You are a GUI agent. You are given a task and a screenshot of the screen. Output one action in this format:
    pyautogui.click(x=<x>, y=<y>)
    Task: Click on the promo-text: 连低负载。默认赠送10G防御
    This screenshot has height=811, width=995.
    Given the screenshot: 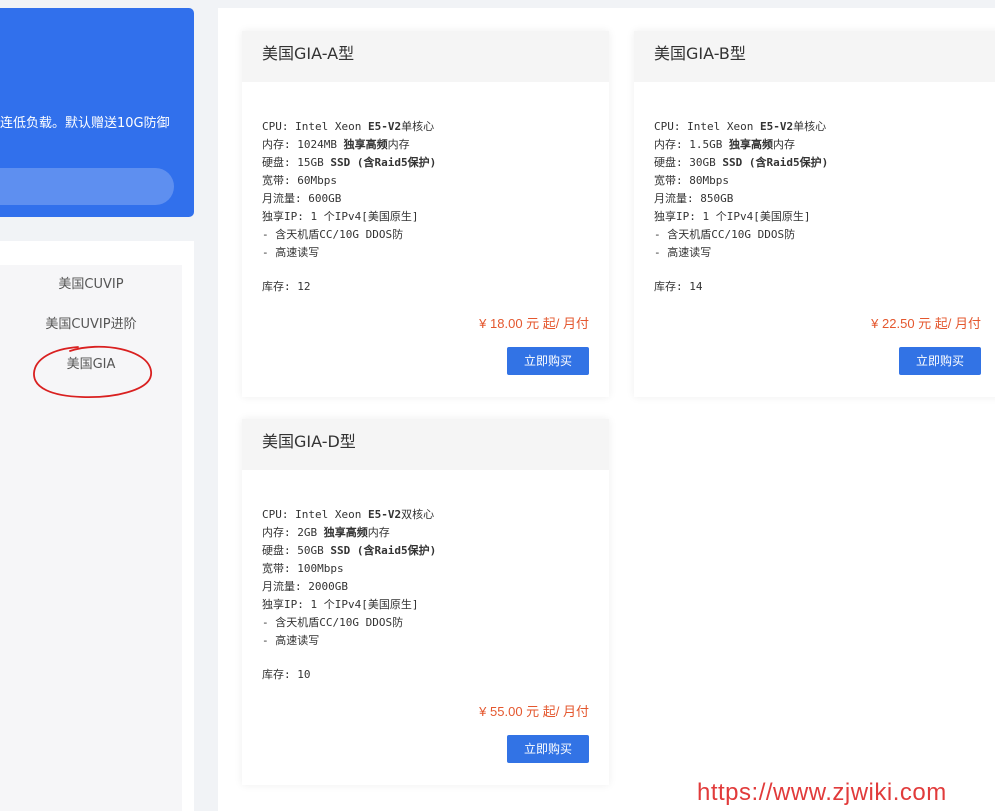 What is the action you would take?
    pyautogui.click(x=85, y=123)
    